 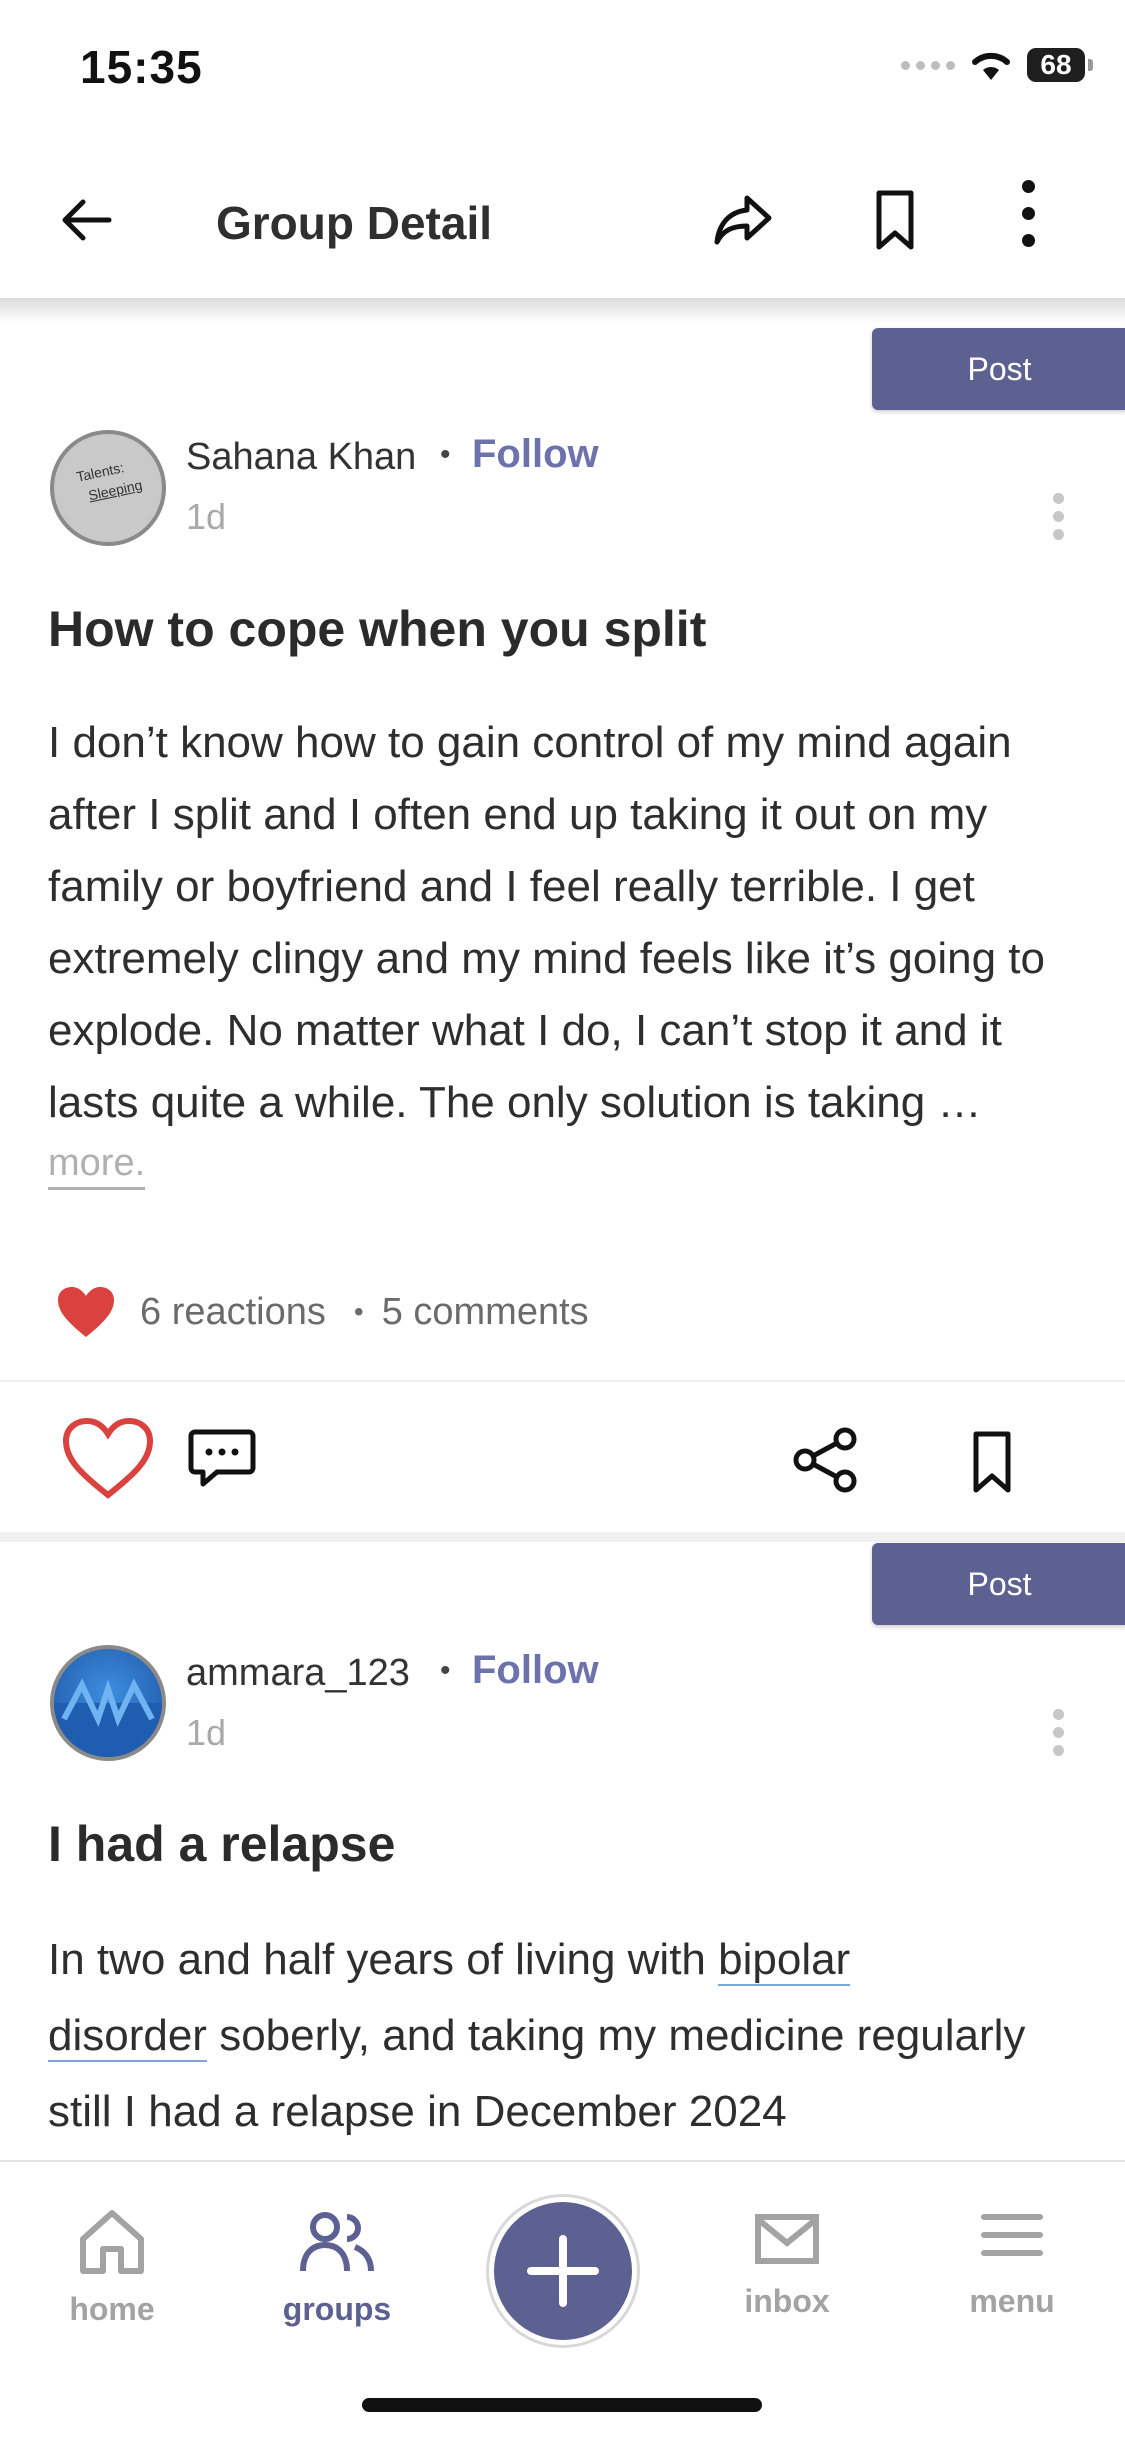 I want to click on post-divider, so click(x=562, y=1537).